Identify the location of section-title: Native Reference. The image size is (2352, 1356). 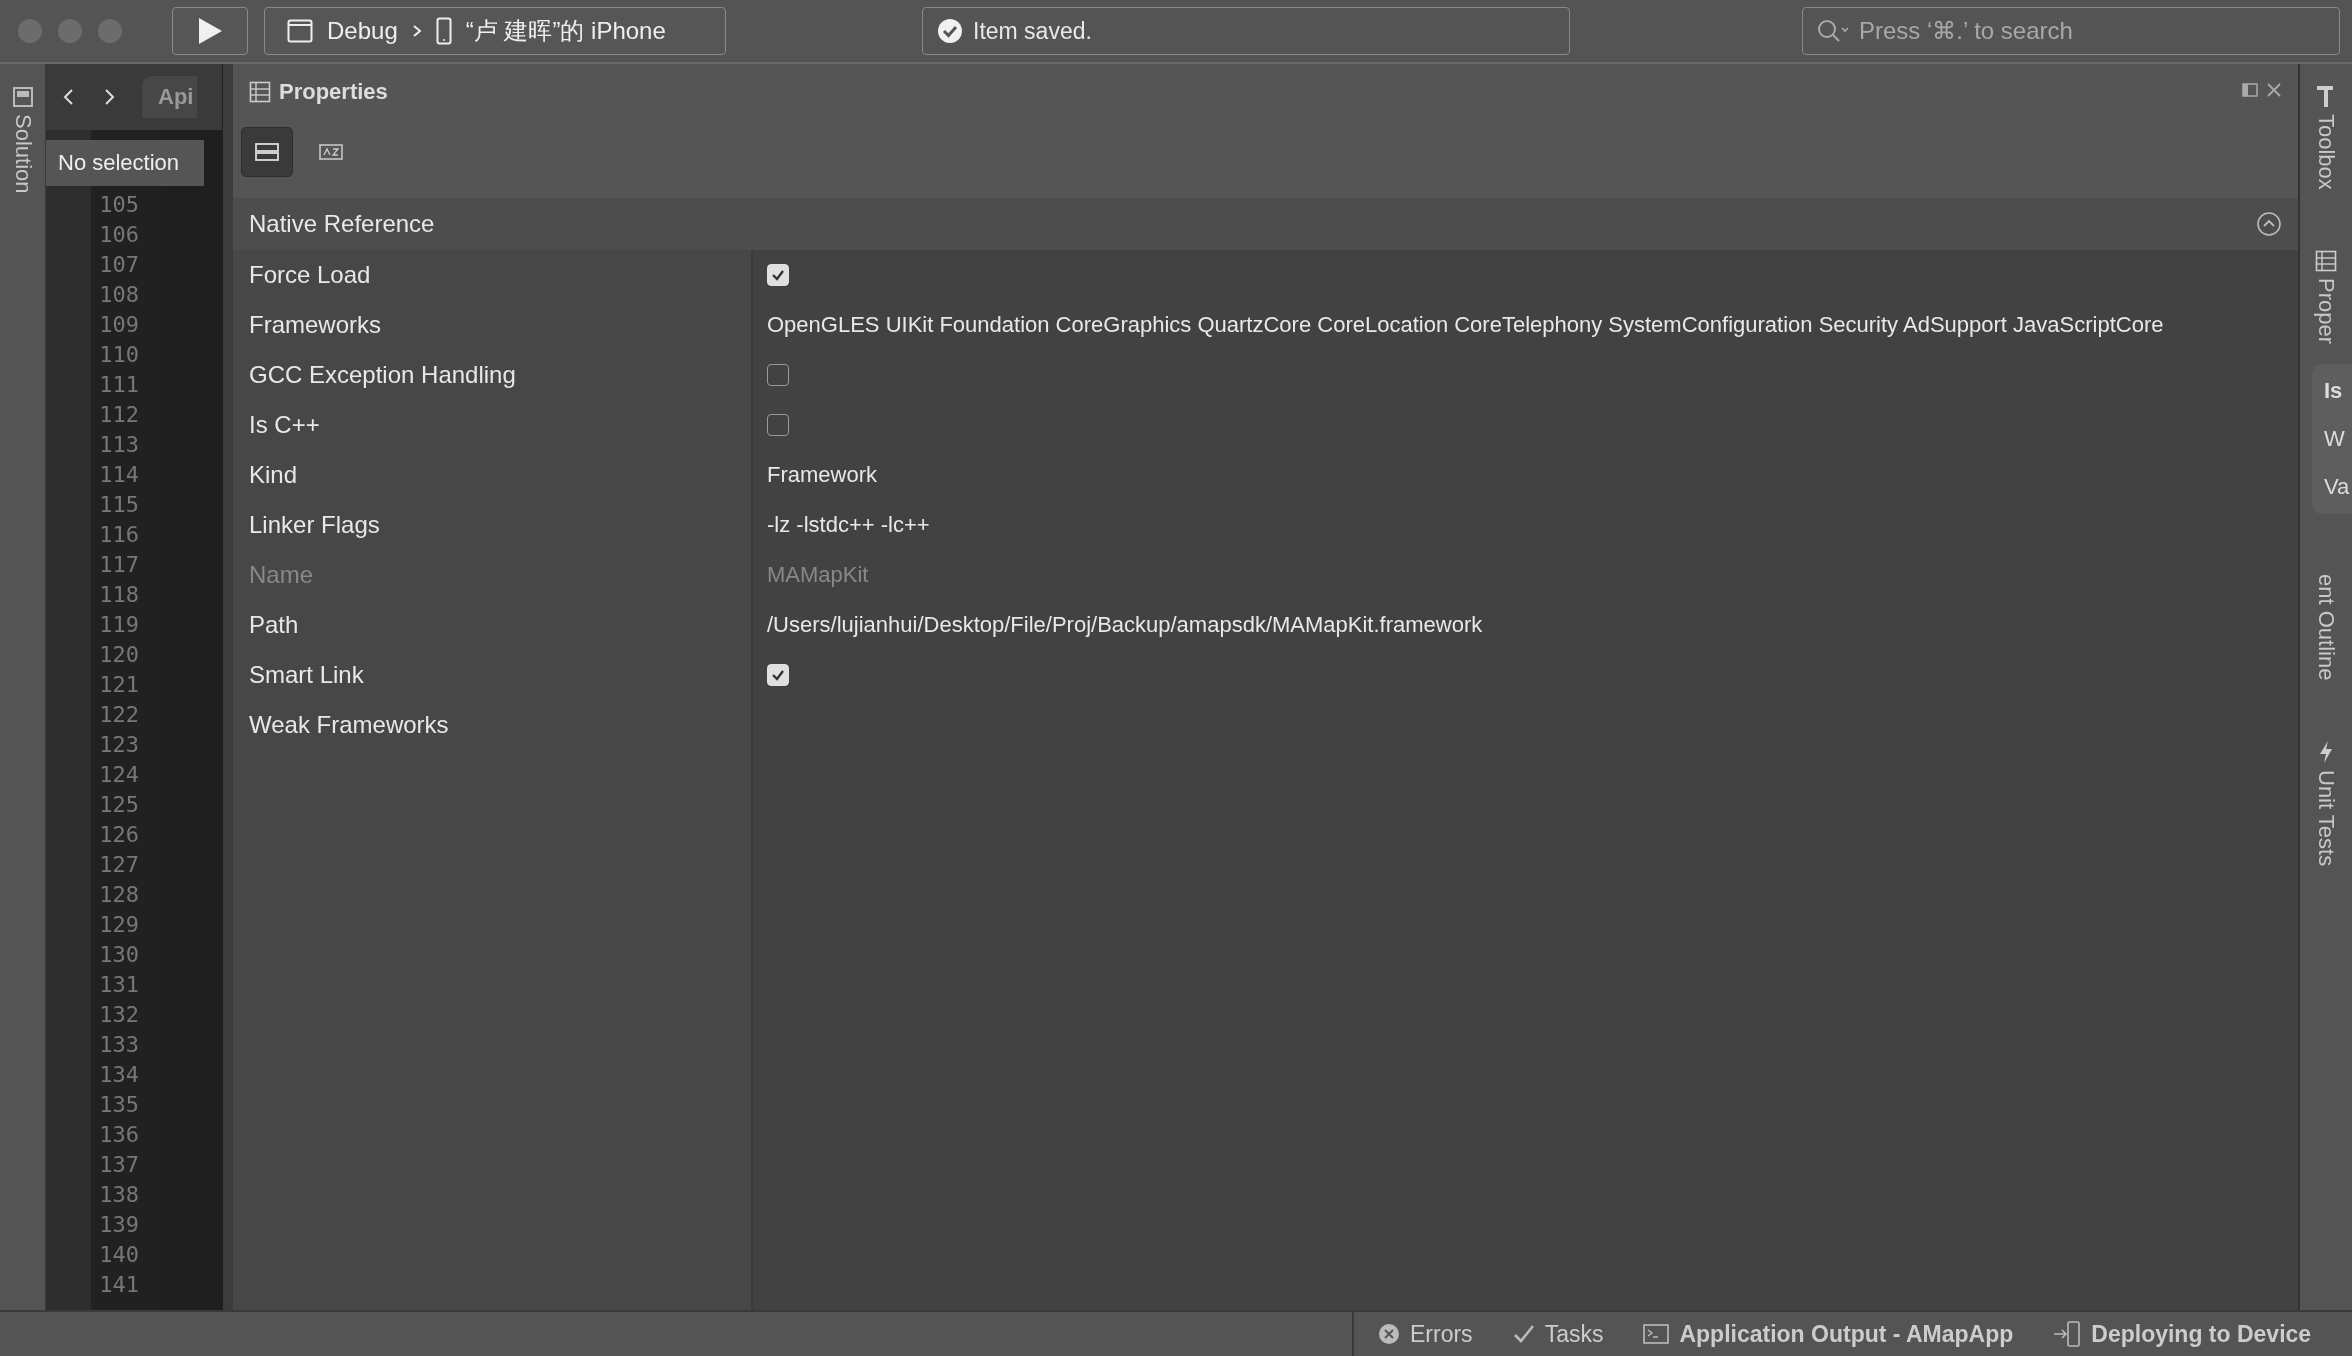
(342, 224).